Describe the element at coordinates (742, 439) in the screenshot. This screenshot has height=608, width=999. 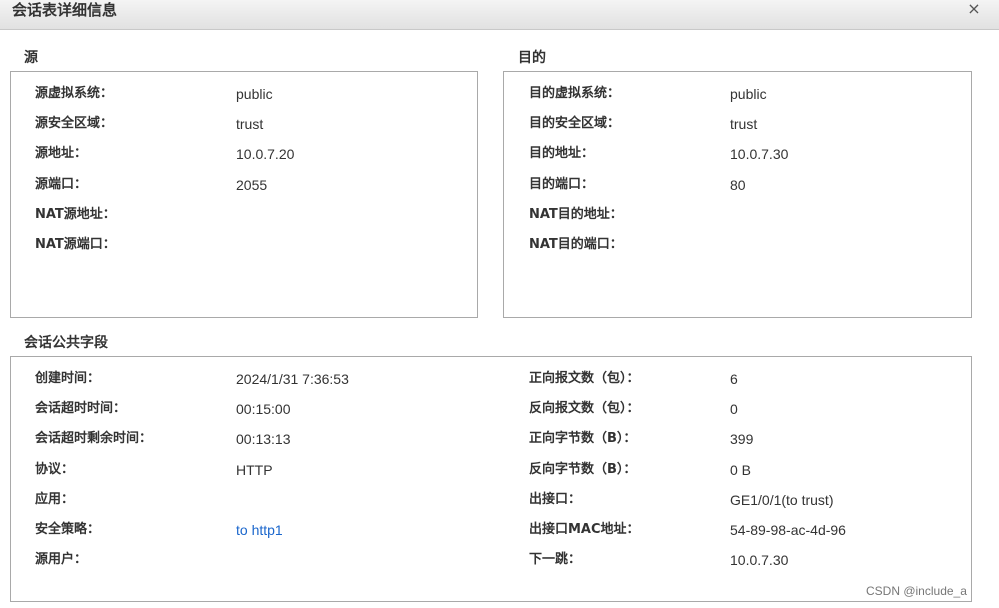
I see `field-value: 399` at that location.